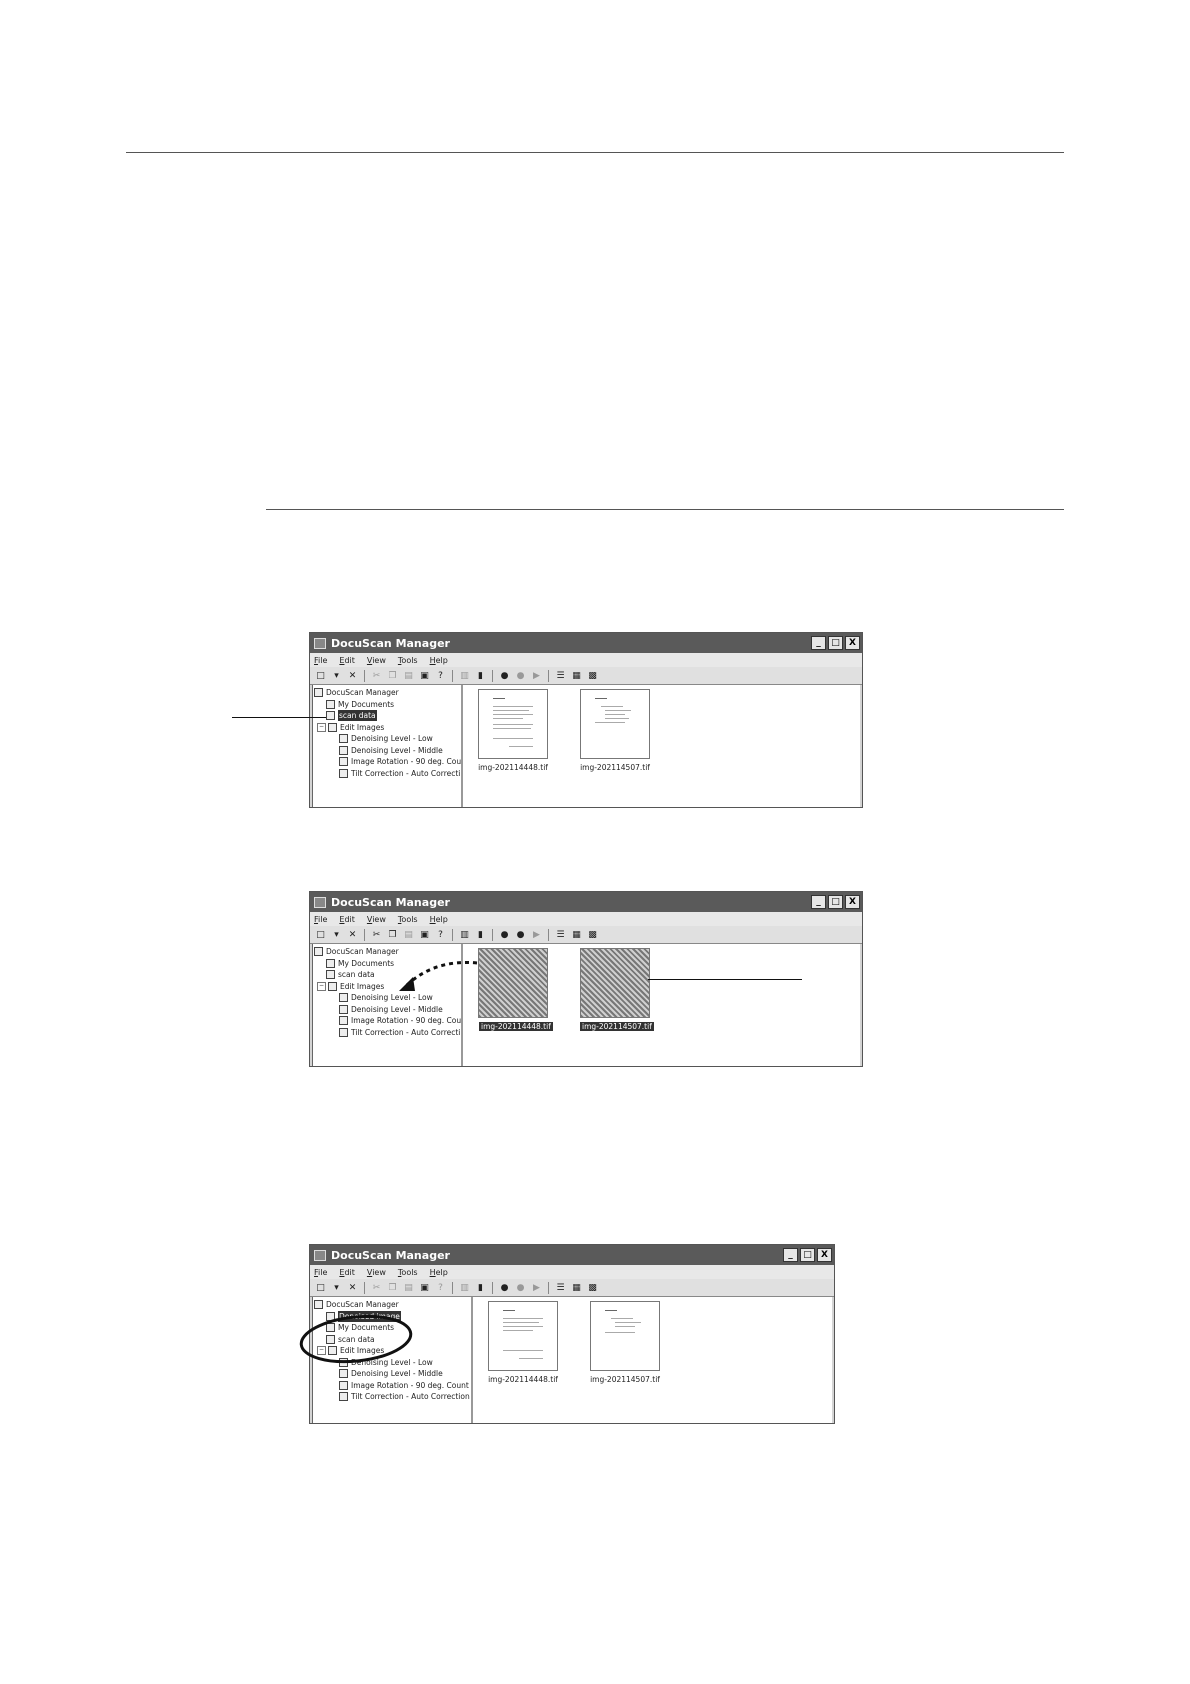  Describe the element at coordinates (387, 728) in the screenshot. I see `tree-edit-images: − Edit Images` at that location.